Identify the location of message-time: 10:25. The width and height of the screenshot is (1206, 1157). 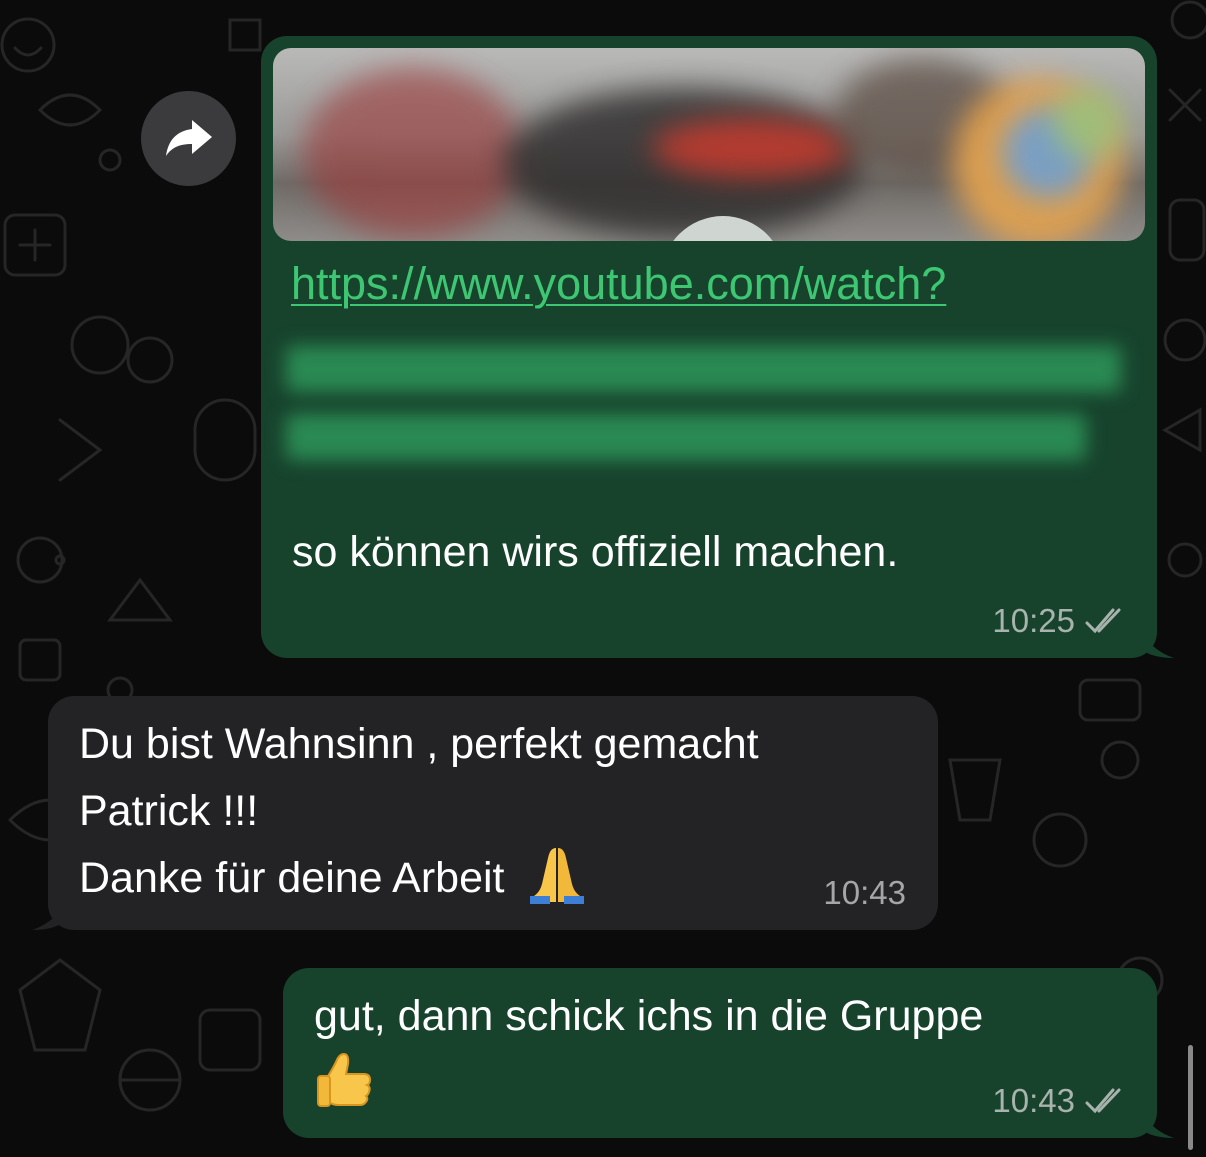
(1033, 620).